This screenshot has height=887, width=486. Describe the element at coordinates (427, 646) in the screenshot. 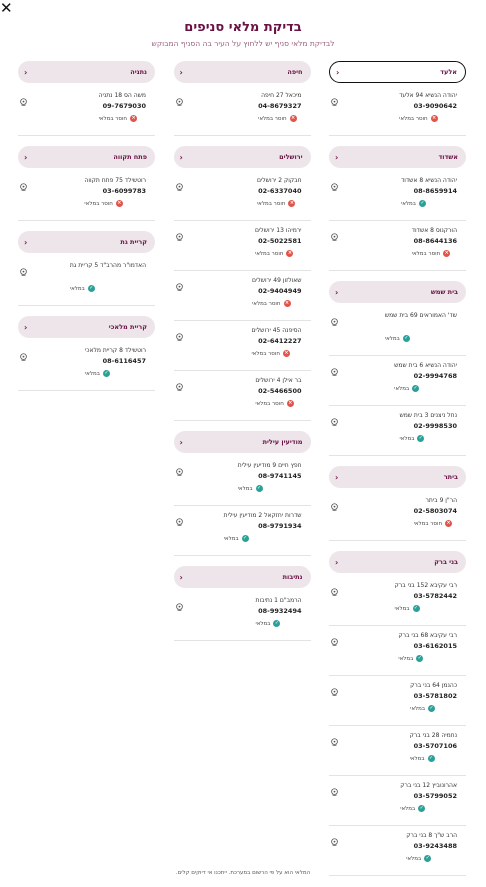

I see `branch-phone: 03-6162015` at that location.